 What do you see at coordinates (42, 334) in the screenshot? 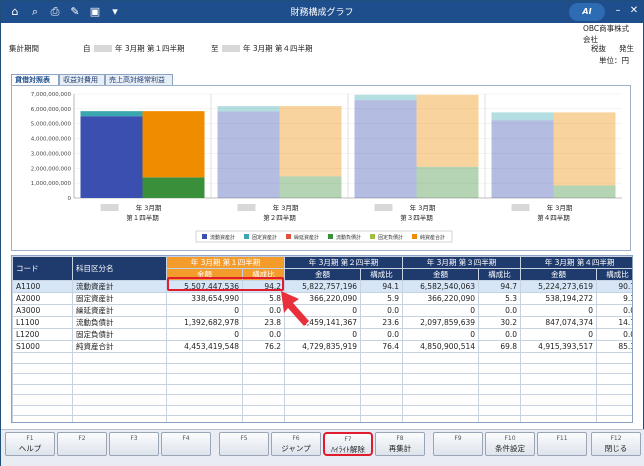
I see `cell-code: L1200` at bounding box center [42, 334].